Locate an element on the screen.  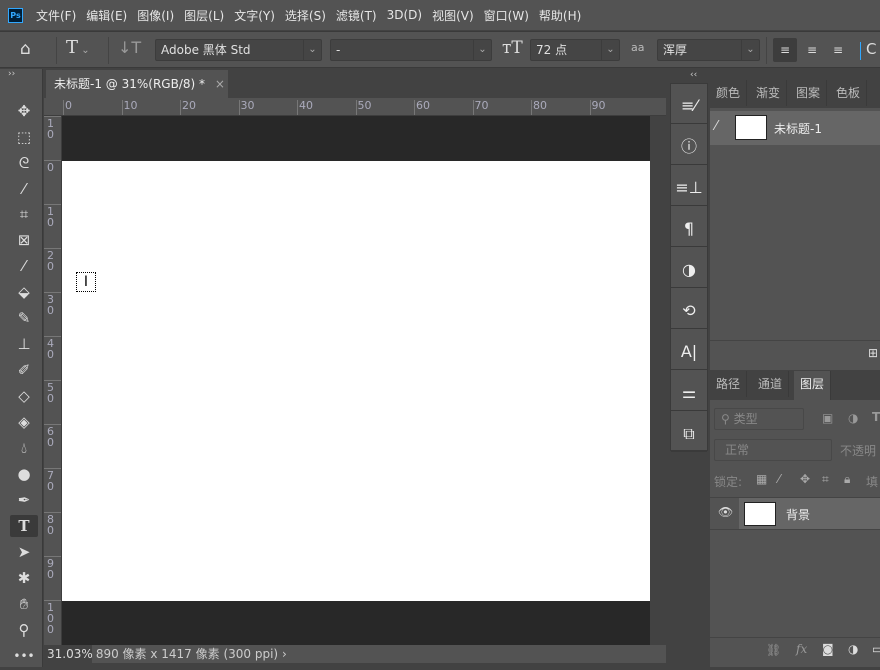
vertical-scrollbar is located at coordinates (658, 380).